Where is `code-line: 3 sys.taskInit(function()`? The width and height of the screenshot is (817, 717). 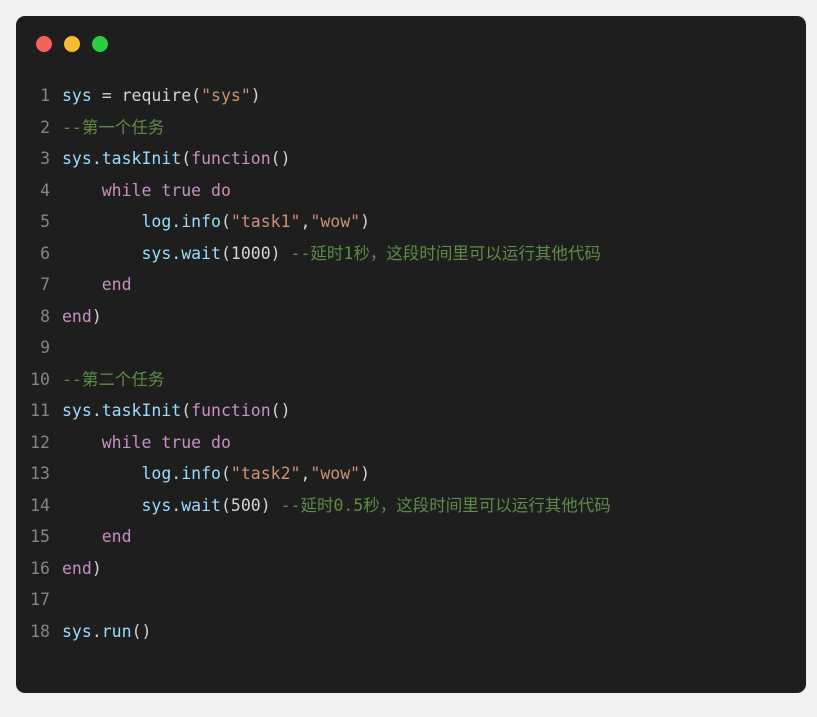 code-line: 3 sys.taskInit(function() is located at coordinates (411, 159).